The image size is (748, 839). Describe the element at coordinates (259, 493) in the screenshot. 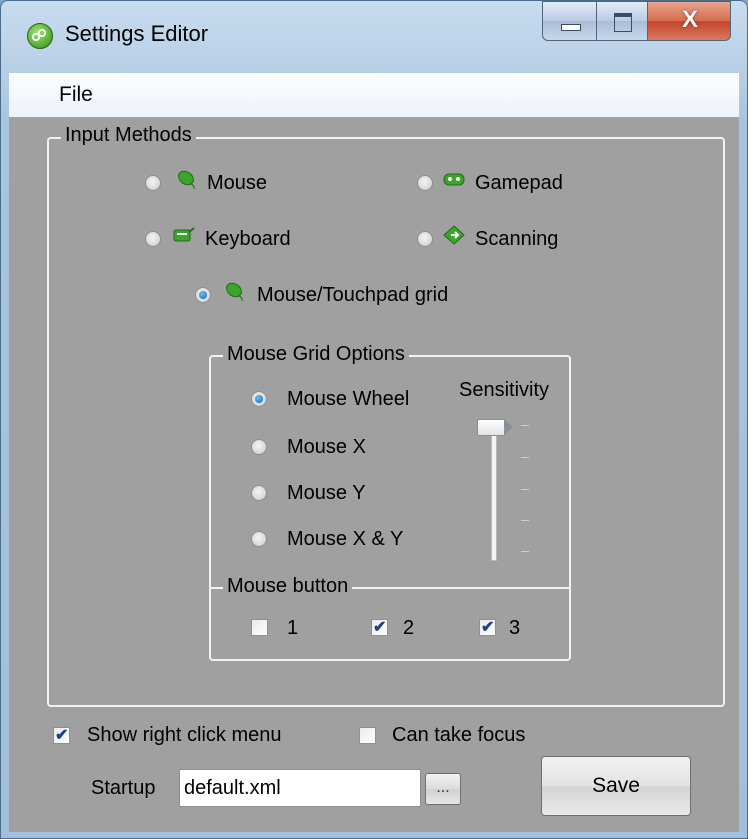

I see `radio-mouse-y` at that location.